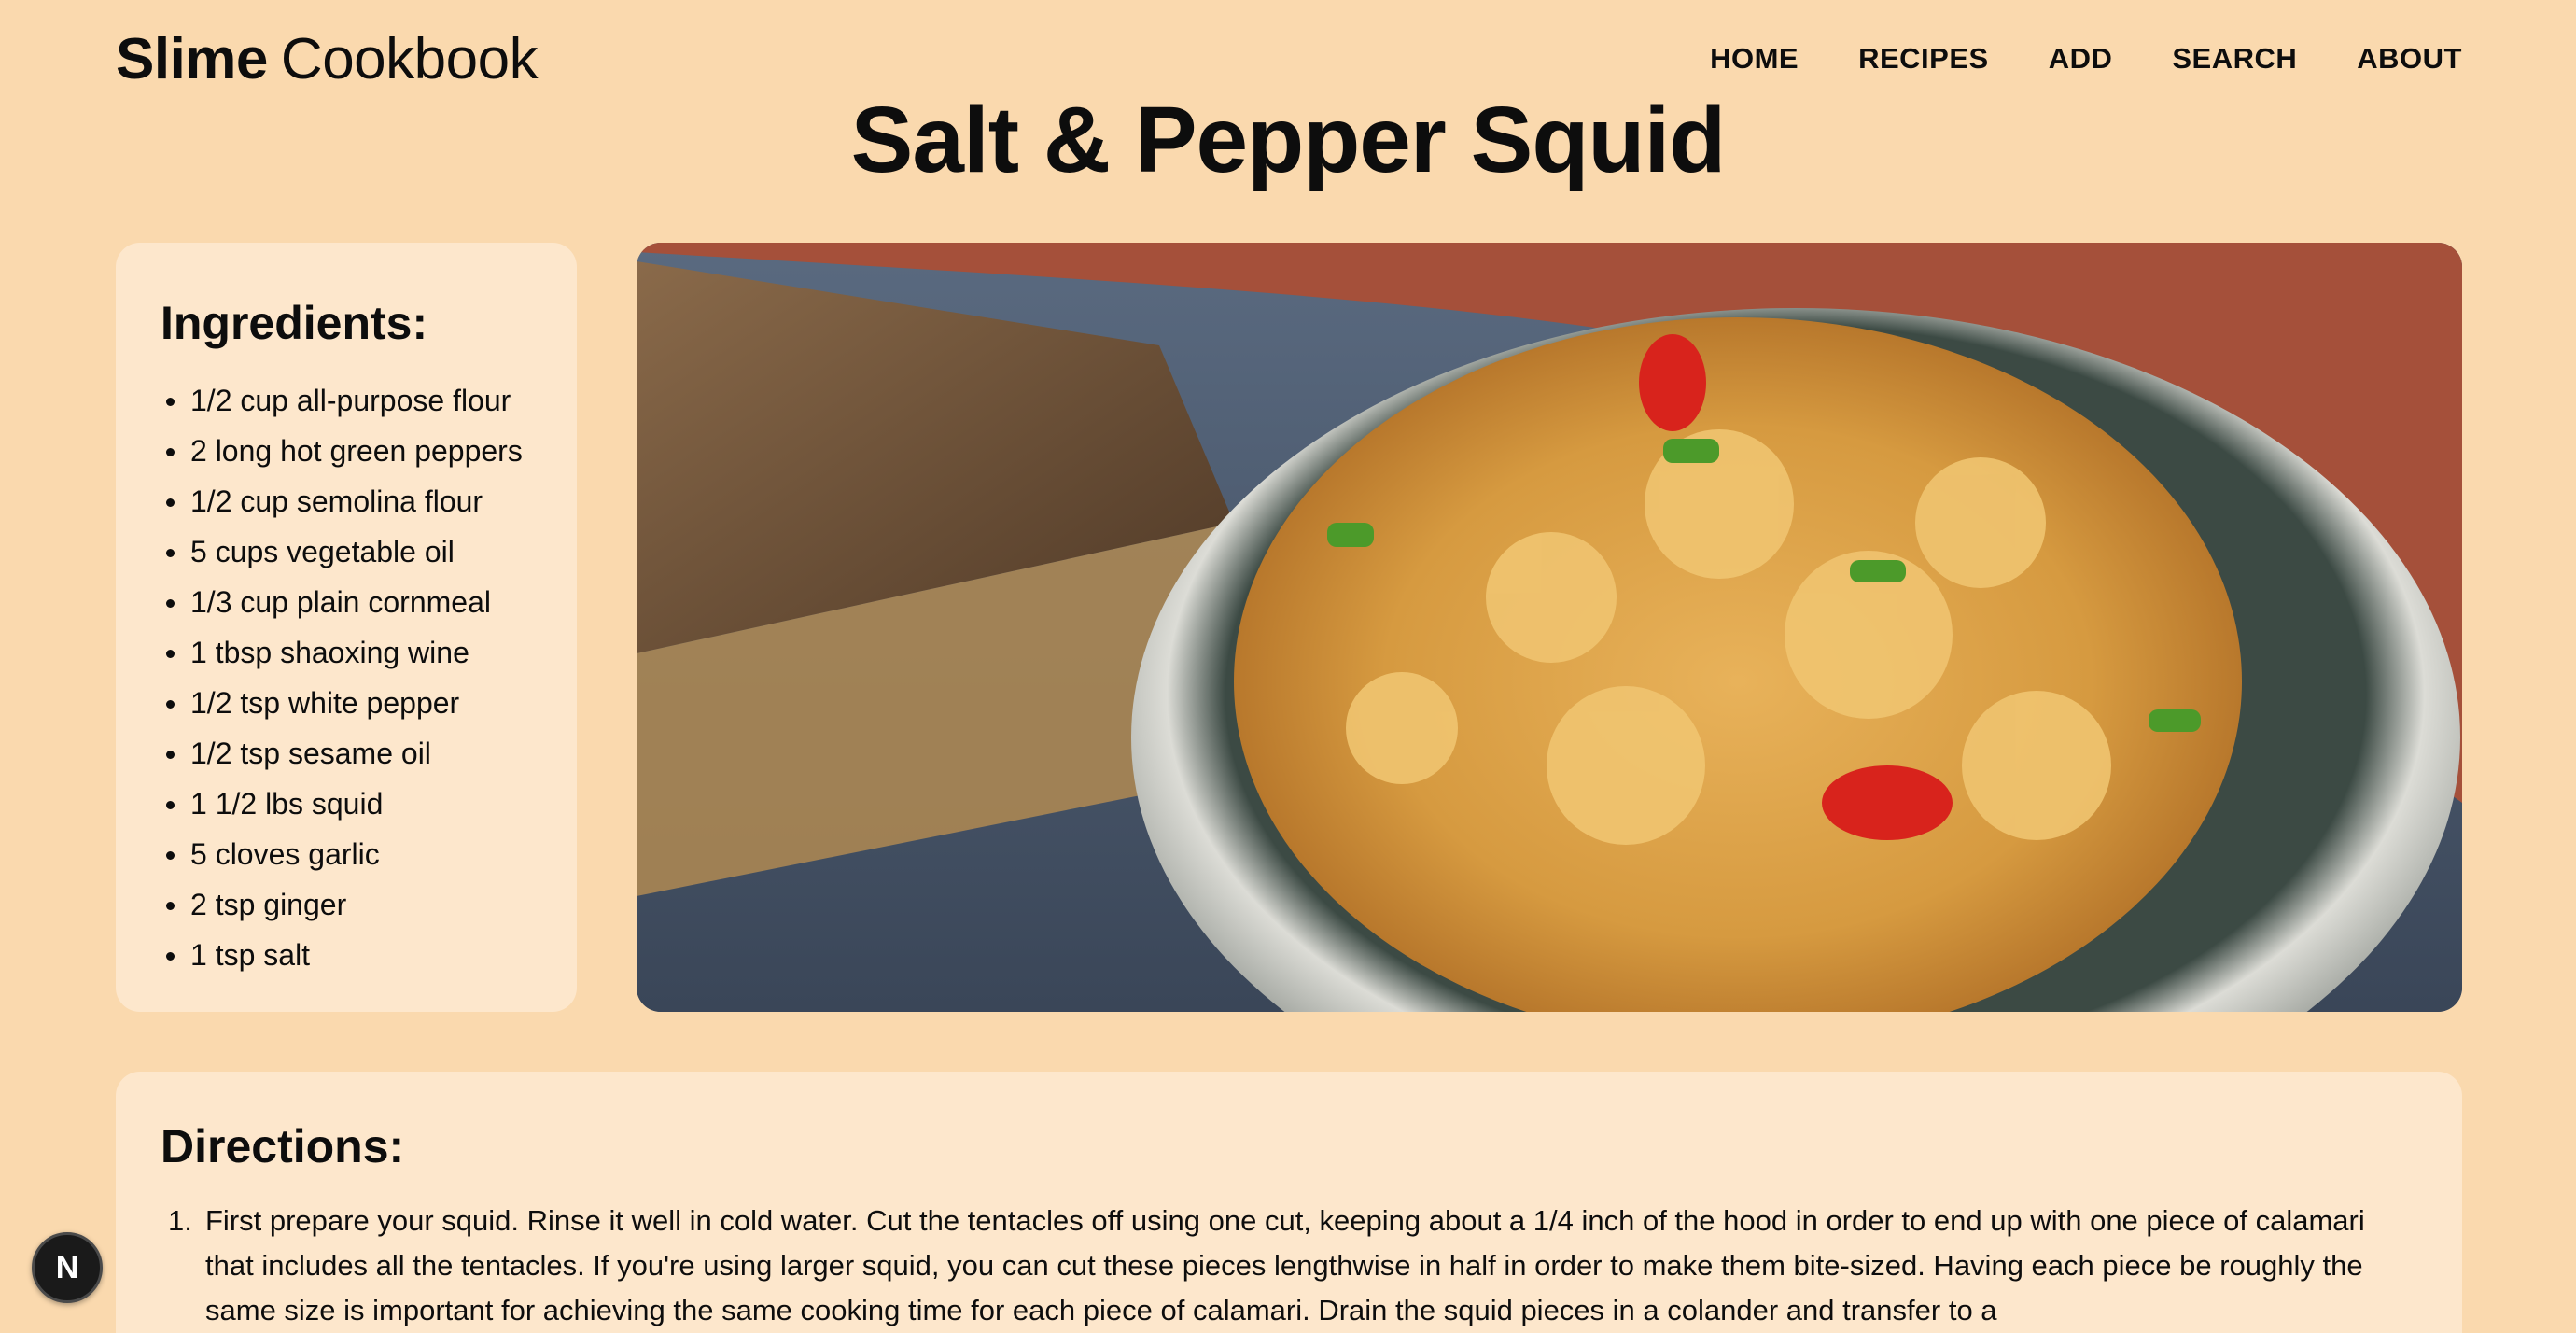 This screenshot has height=1333, width=2576. I want to click on ingredient-item: 2 tsp ginger, so click(369, 904).